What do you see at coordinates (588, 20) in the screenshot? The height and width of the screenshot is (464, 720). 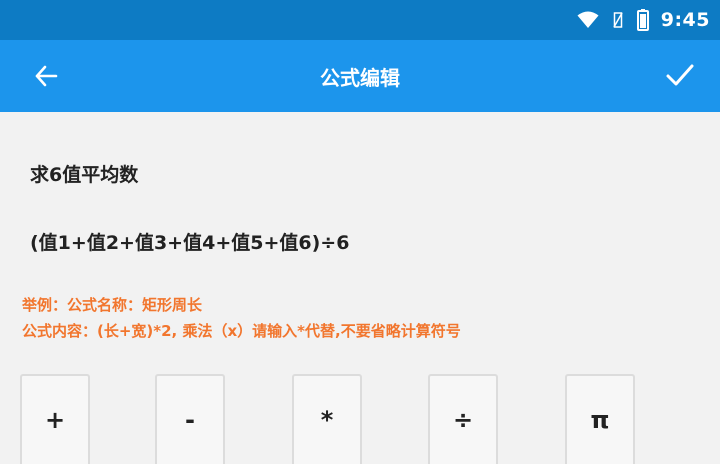 I see `wifi-icon` at bounding box center [588, 20].